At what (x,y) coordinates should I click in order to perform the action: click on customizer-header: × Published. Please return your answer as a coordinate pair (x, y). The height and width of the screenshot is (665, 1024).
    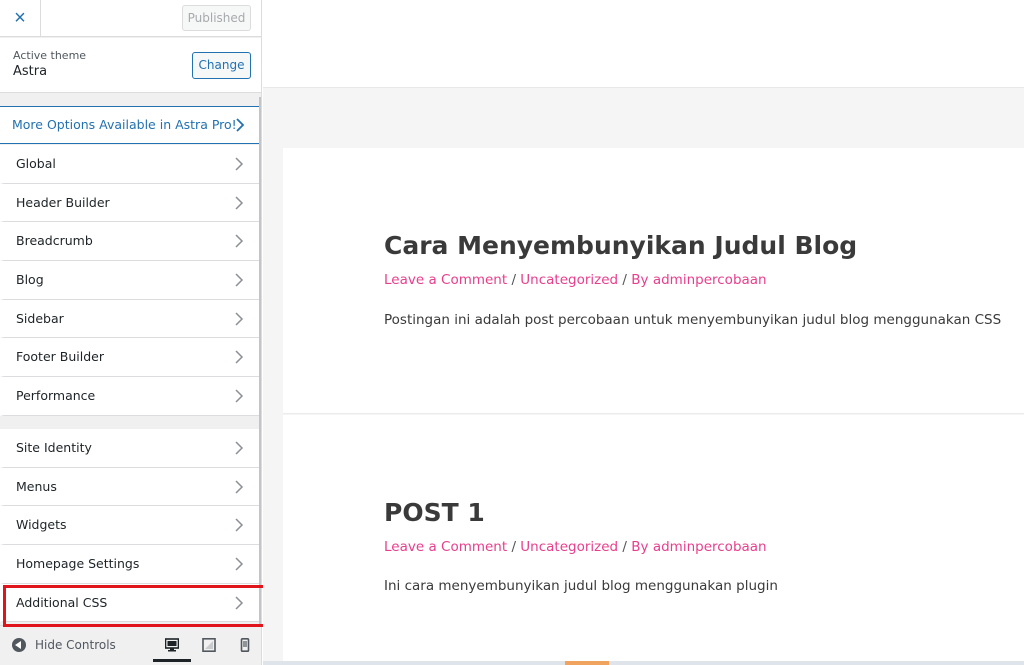
    Looking at the image, I should click on (130, 18).